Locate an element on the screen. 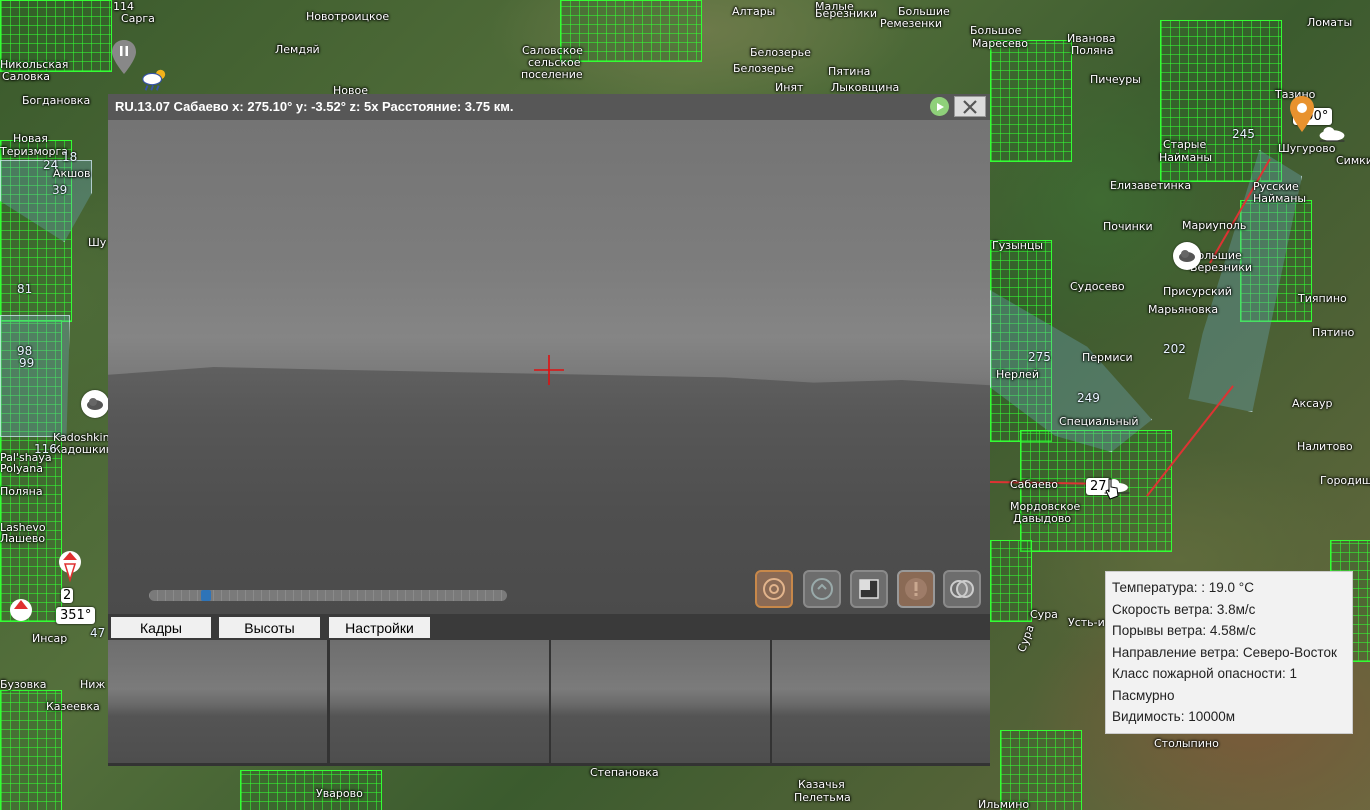  overlay-icon is located at coordinates (962, 589).